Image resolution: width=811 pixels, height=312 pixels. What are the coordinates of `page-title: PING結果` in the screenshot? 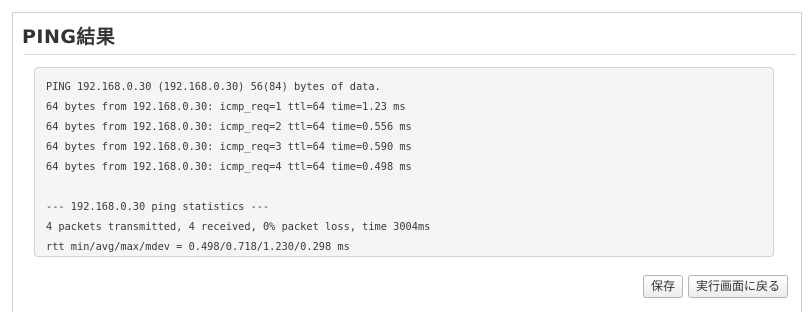 It's located at (69, 37).